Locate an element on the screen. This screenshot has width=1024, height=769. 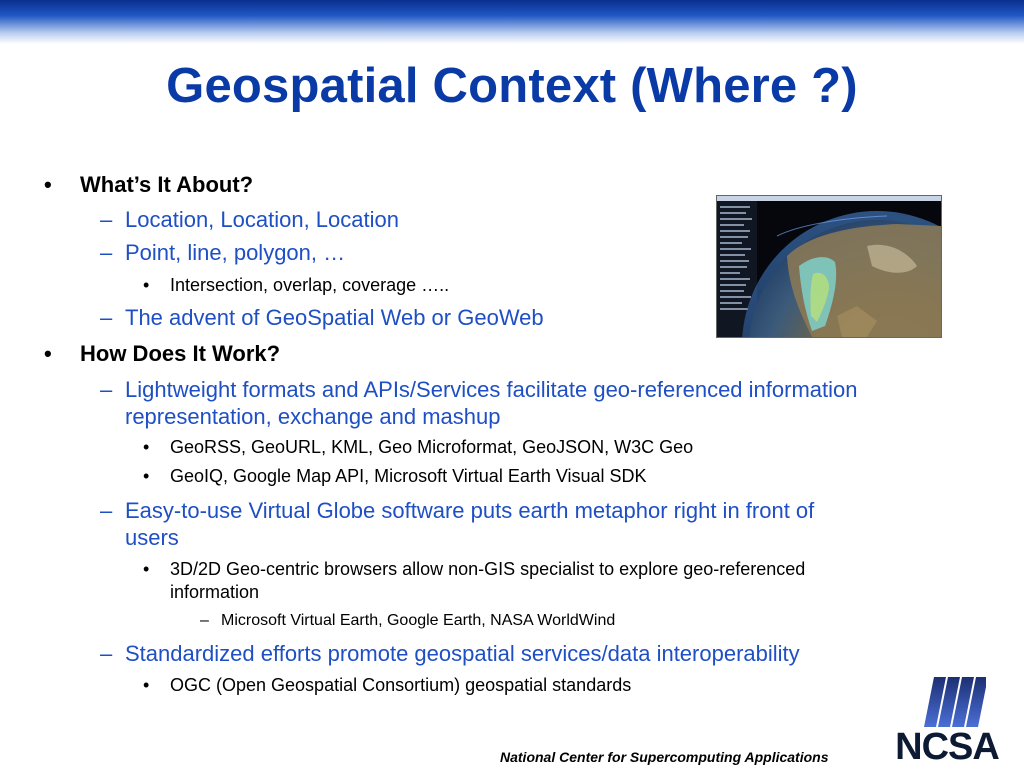
sub-geoweb: The advent of GeoSpatial Web or GeoWeb is located at coordinates (334, 317).